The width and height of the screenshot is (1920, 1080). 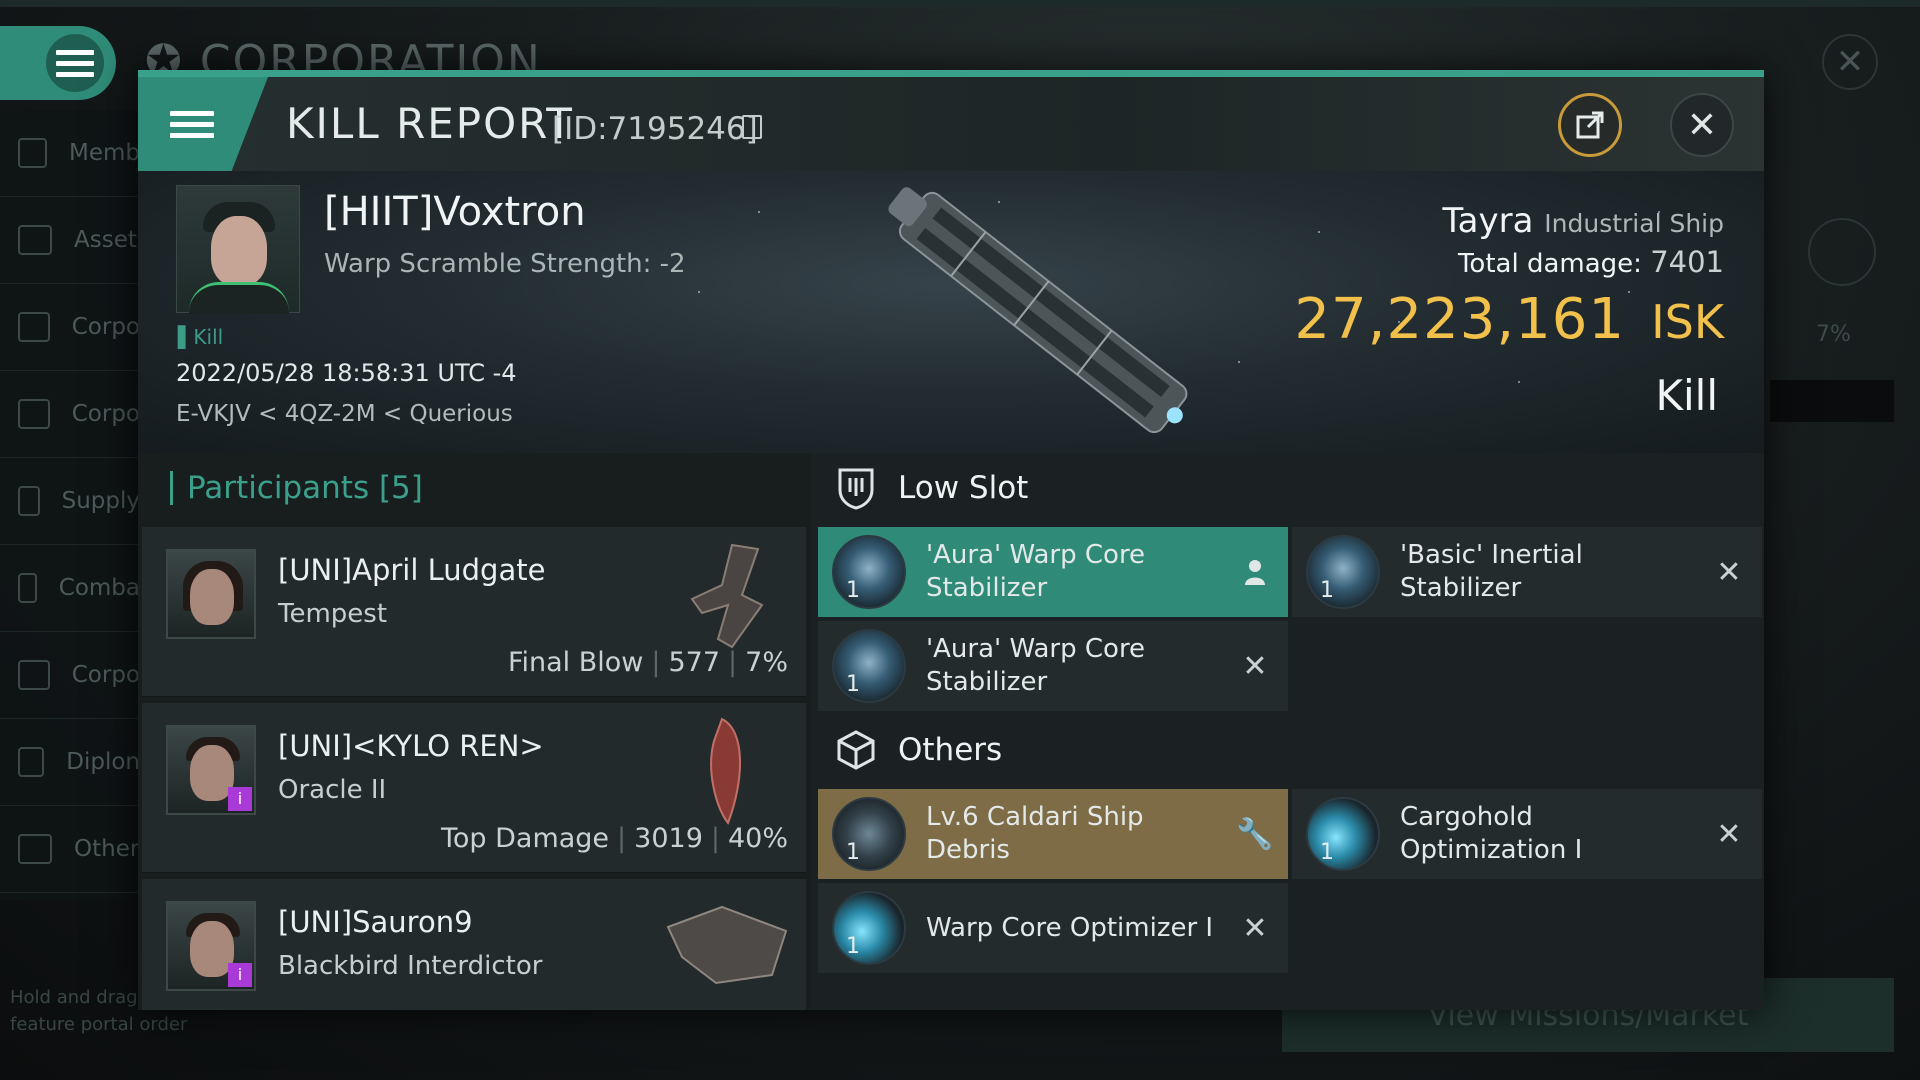 I want to click on kill-id: [ID:7195246], so click(x=655, y=129).